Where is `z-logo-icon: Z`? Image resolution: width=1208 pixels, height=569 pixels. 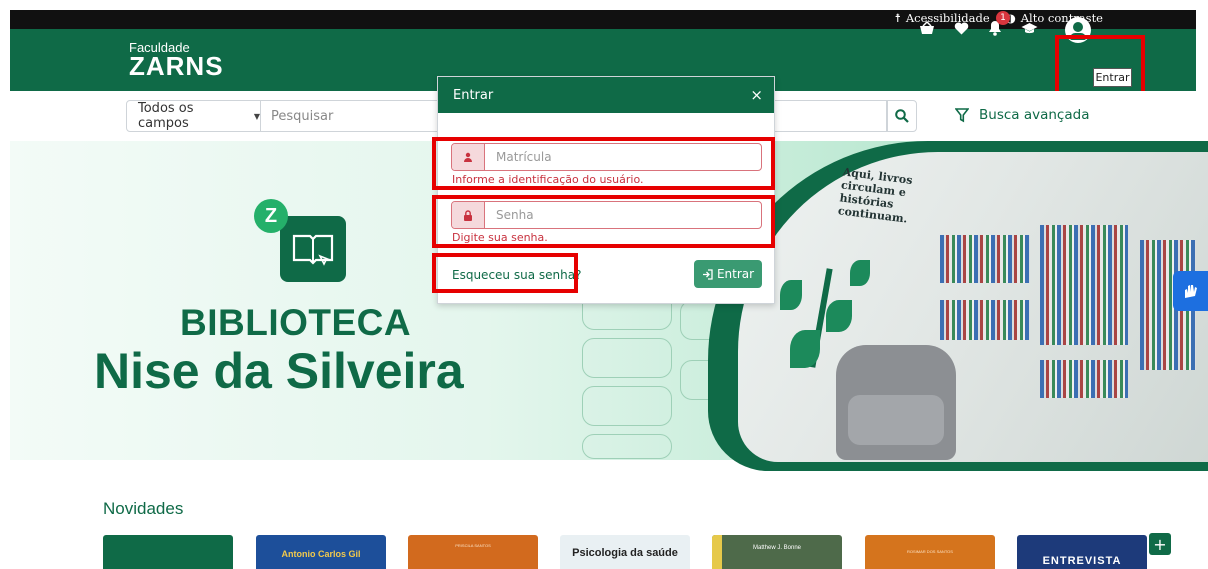 z-logo-icon: Z is located at coordinates (271, 216).